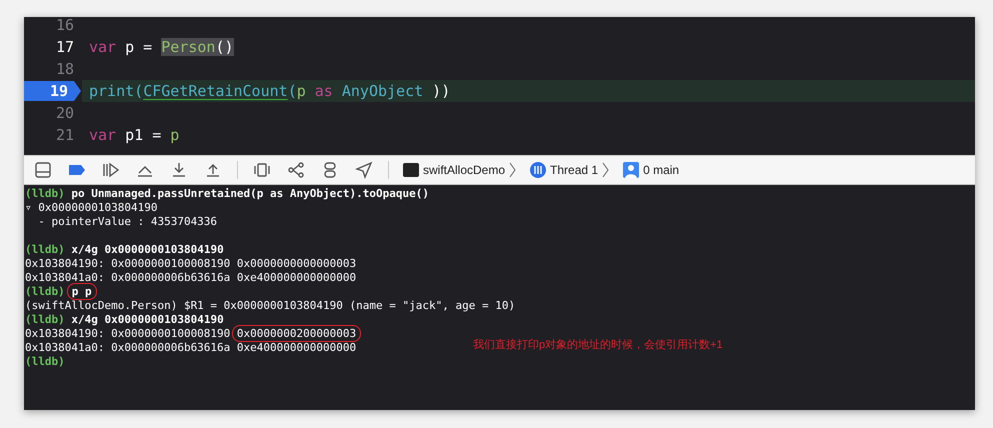  Describe the element at coordinates (297, 333) in the screenshot. I see `circled-text: 0x0000000200000003` at that location.